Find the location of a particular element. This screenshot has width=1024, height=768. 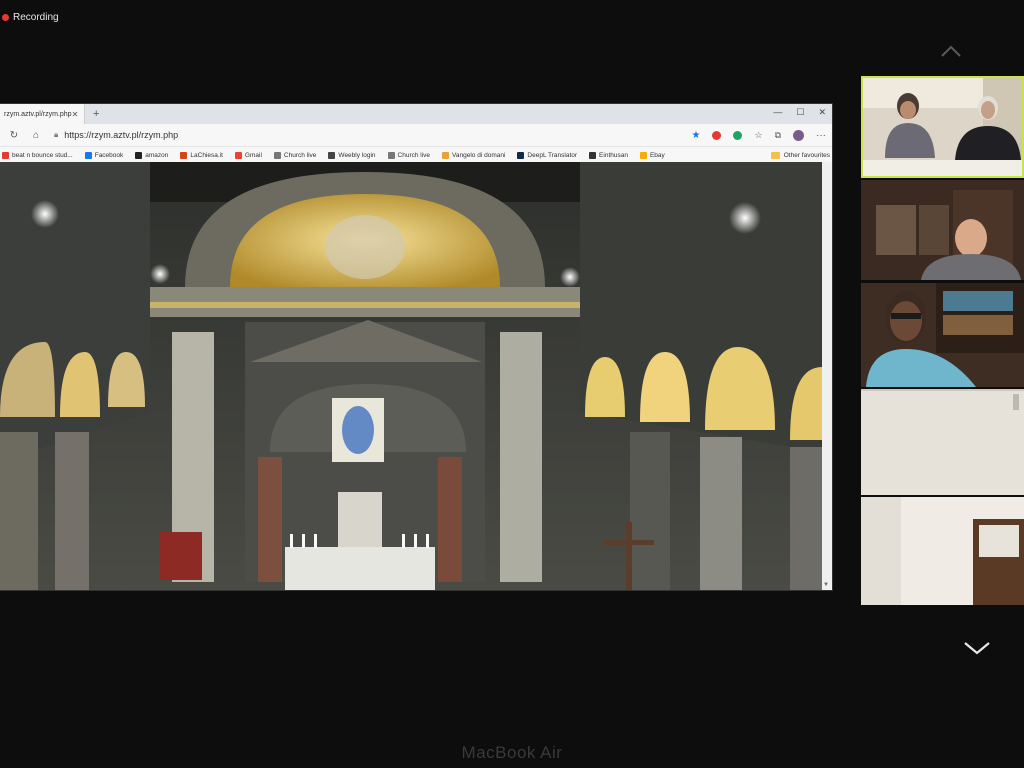

refresh-icon: ↻ is located at coordinates (14, 135).